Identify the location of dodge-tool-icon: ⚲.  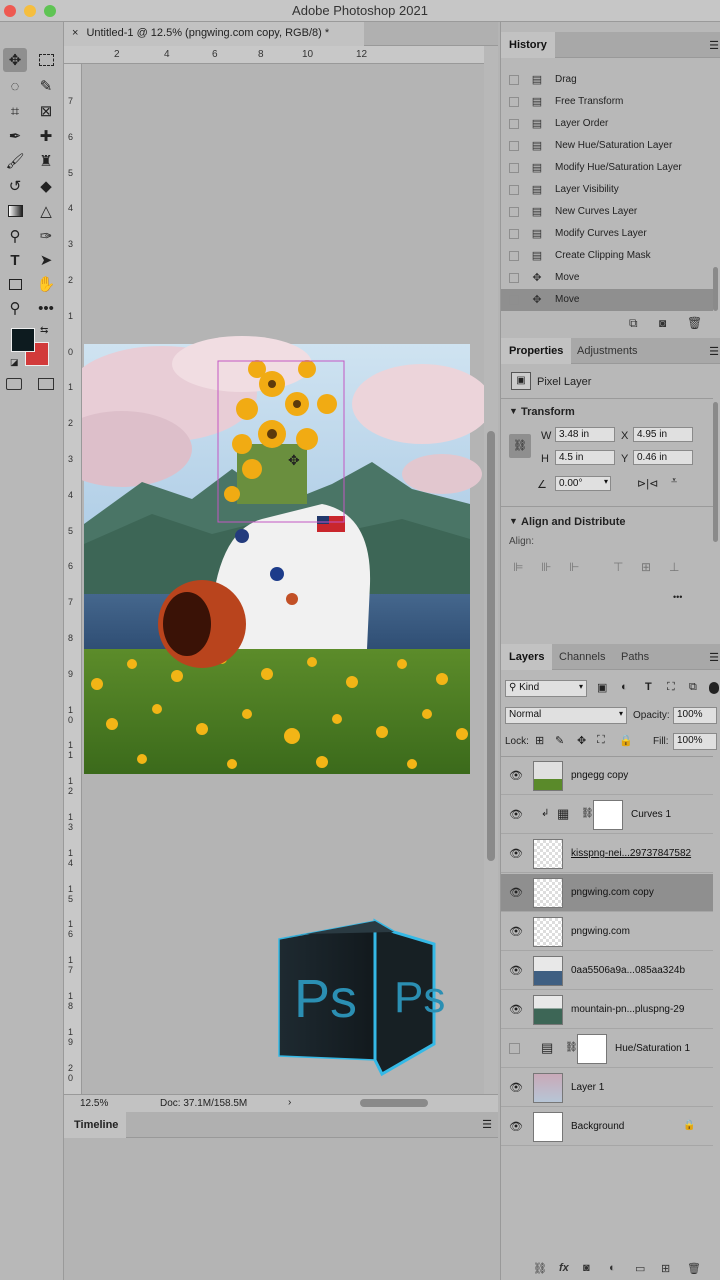
(15, 236).